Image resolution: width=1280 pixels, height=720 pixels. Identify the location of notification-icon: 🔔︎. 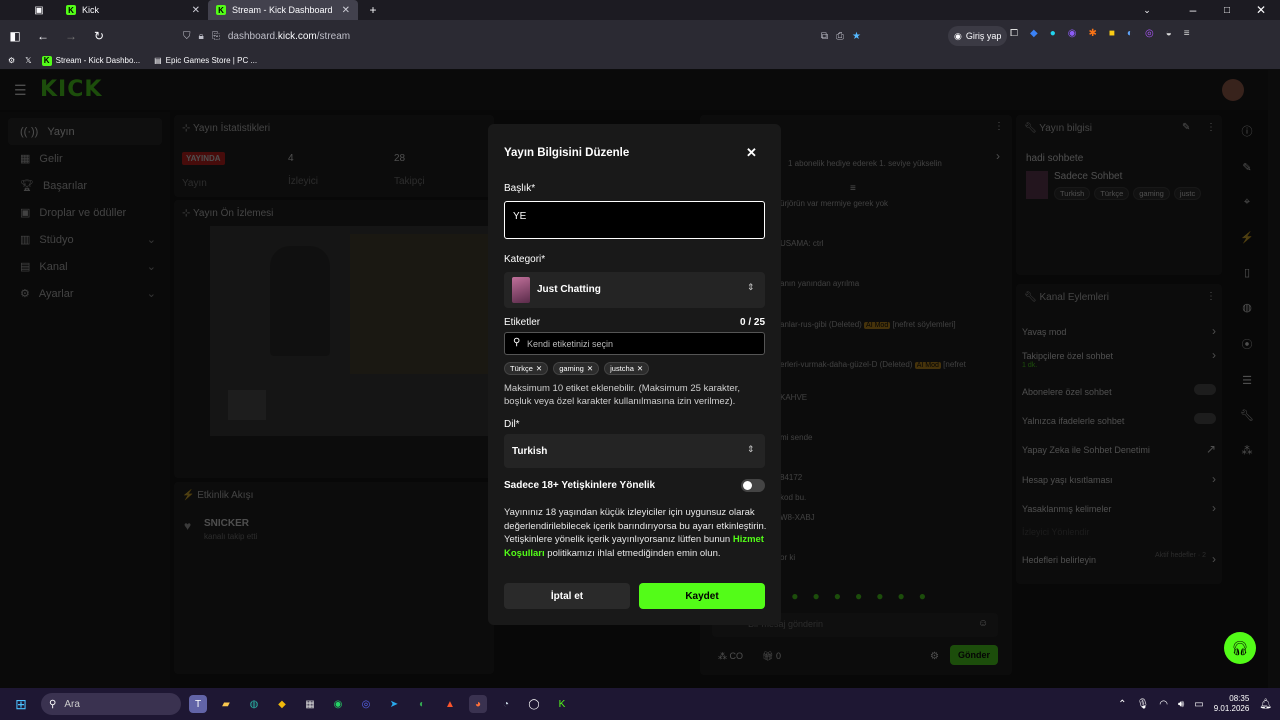
(1265, 704).